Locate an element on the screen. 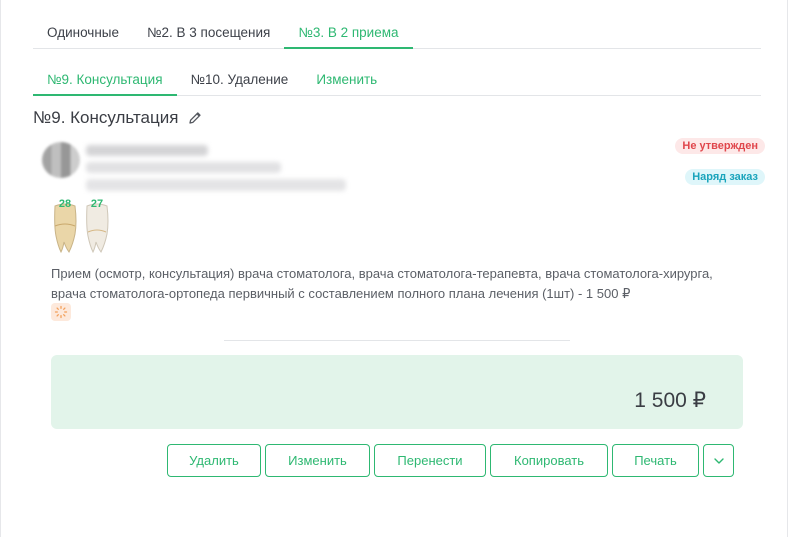 This screenshot has height=537, width=801. order-badge: Наряд заказ is located at coordinates (725, 177).